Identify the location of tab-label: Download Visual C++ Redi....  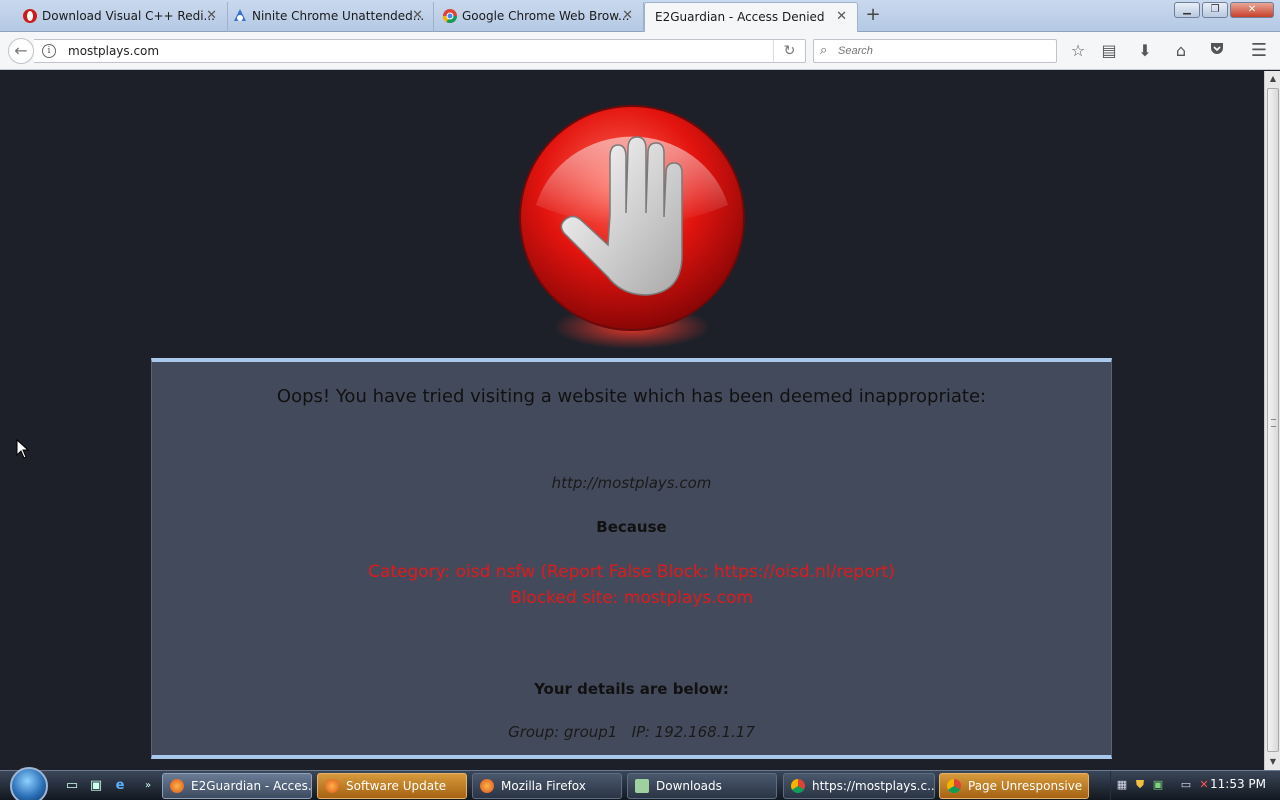
(128, 16).